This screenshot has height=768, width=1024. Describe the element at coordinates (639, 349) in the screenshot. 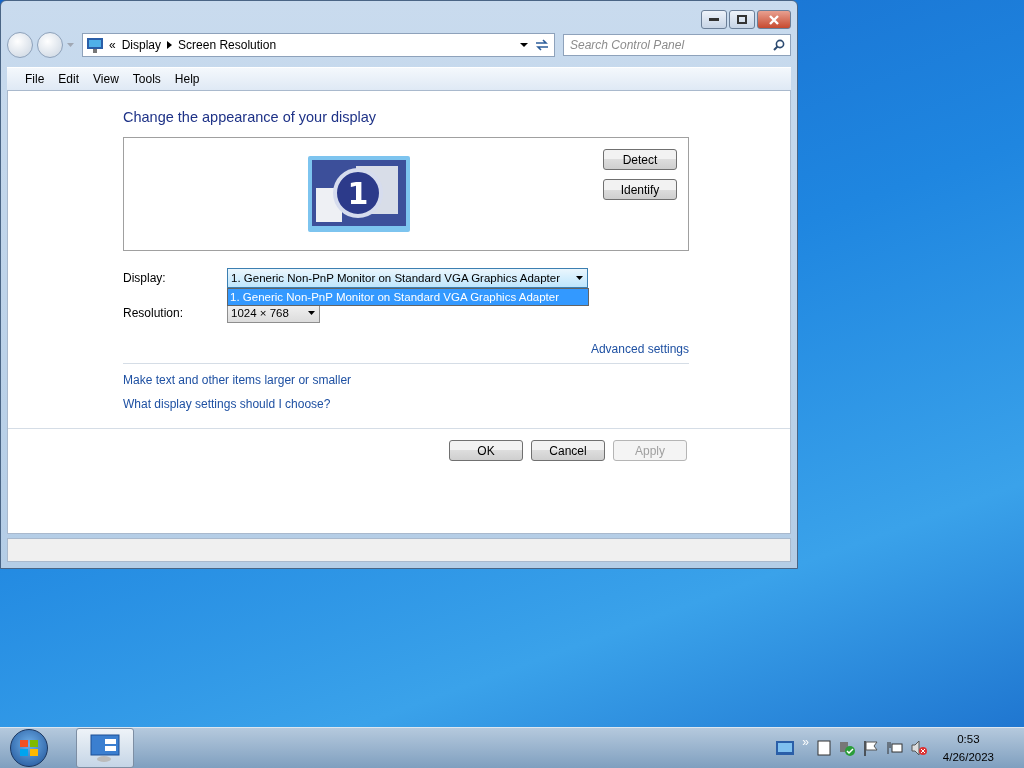

I see `advanced-settings-link: Advanced settings` at that location.